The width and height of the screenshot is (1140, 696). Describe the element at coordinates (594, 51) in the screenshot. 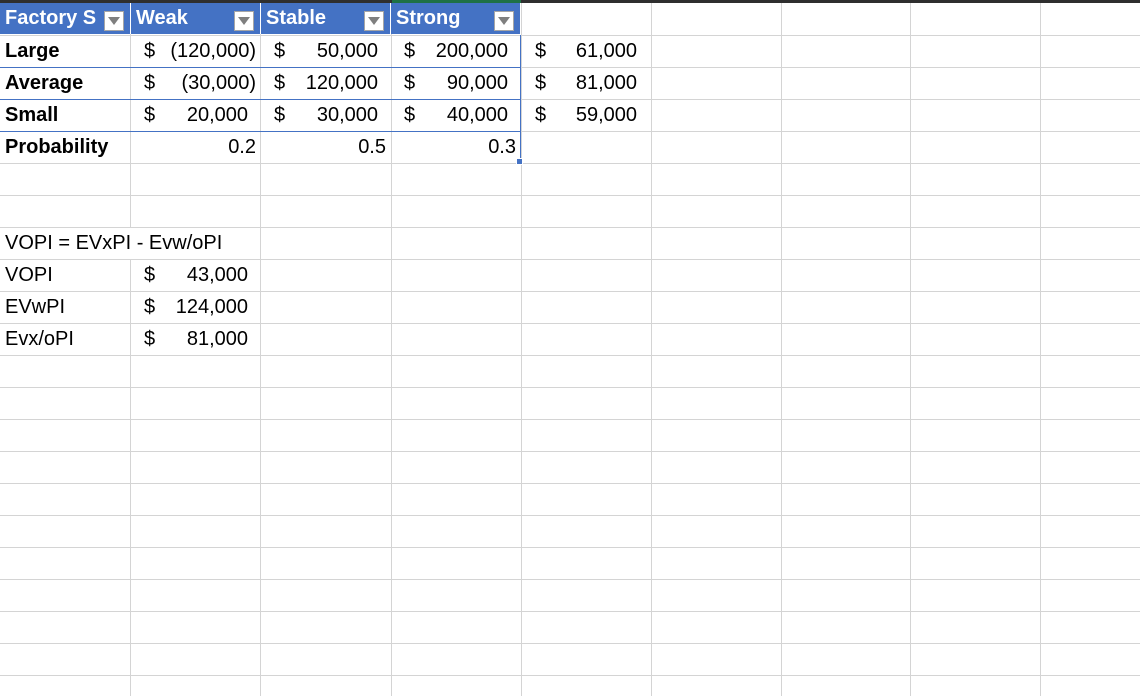

I see `cell-large-ev: 61,000` at that location.